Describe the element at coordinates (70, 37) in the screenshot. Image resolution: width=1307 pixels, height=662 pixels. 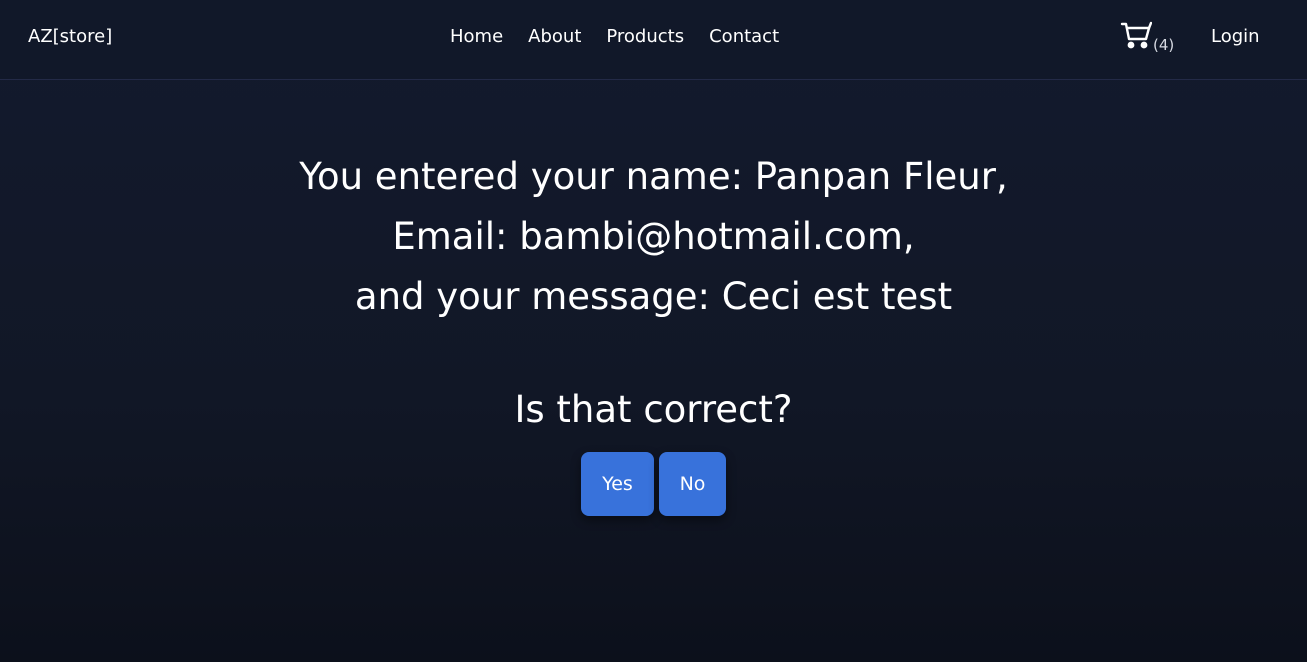
I see `brand-link: AZ[store]` at that location.